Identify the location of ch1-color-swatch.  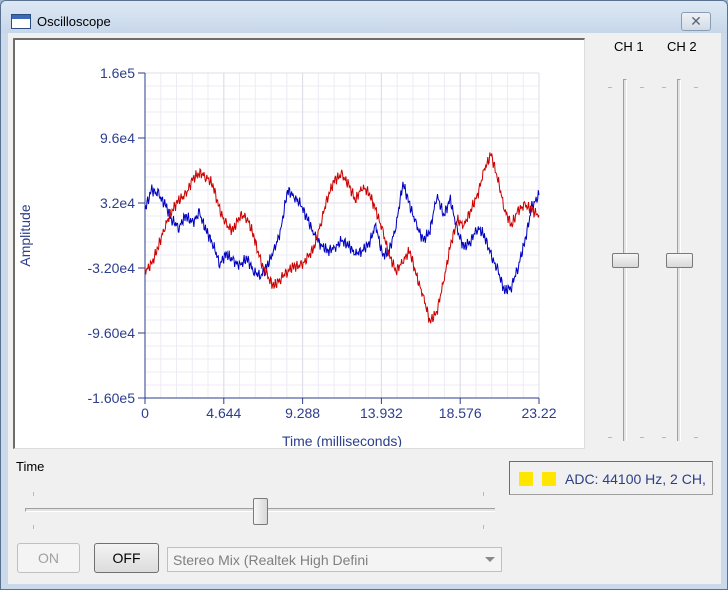
(526, 479).